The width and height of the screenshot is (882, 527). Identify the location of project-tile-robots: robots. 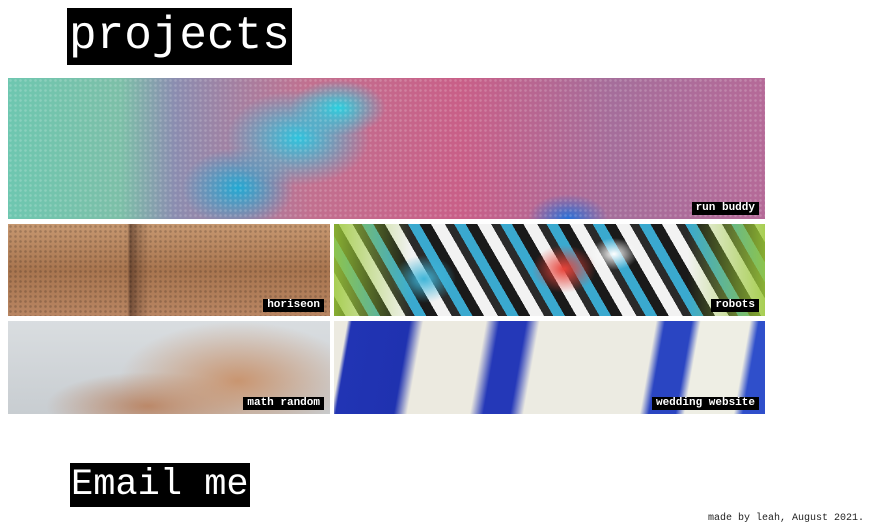
(549, 270).